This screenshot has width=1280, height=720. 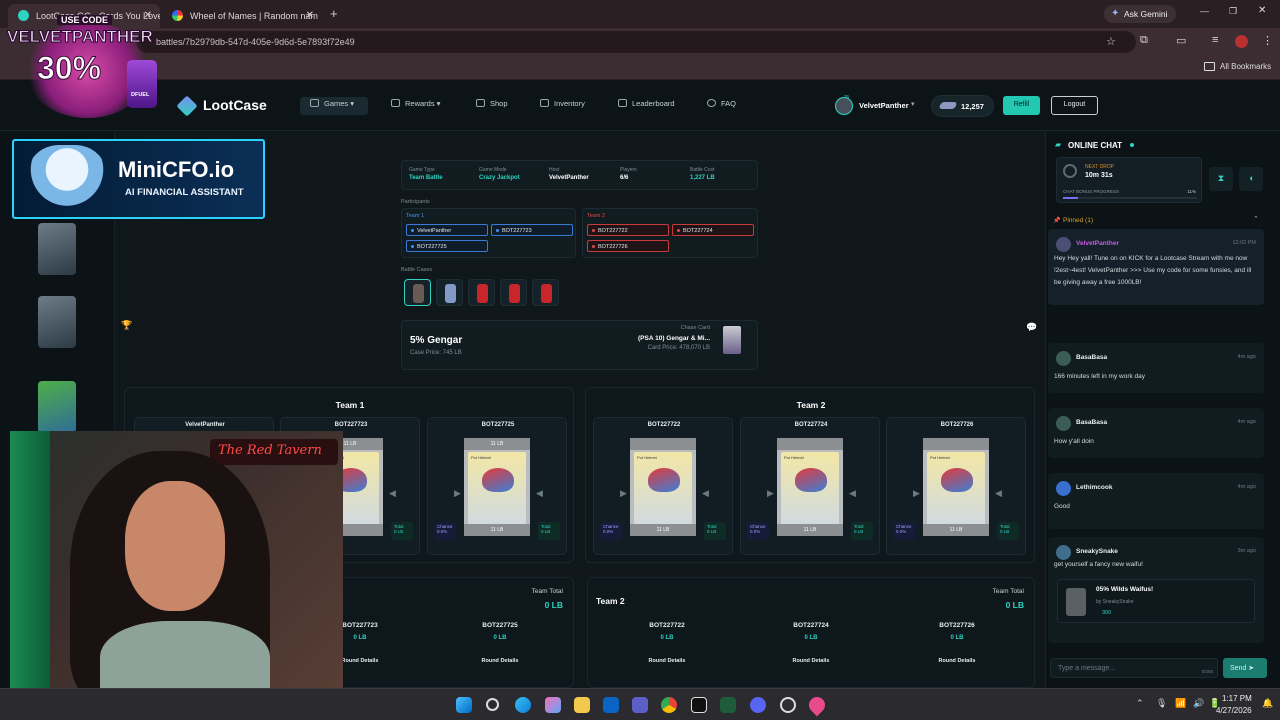 What do you see at coordinates (628, 246) in the screenshot?
I see `participant-chip: BOT227726` at bounding box center [628, 246].